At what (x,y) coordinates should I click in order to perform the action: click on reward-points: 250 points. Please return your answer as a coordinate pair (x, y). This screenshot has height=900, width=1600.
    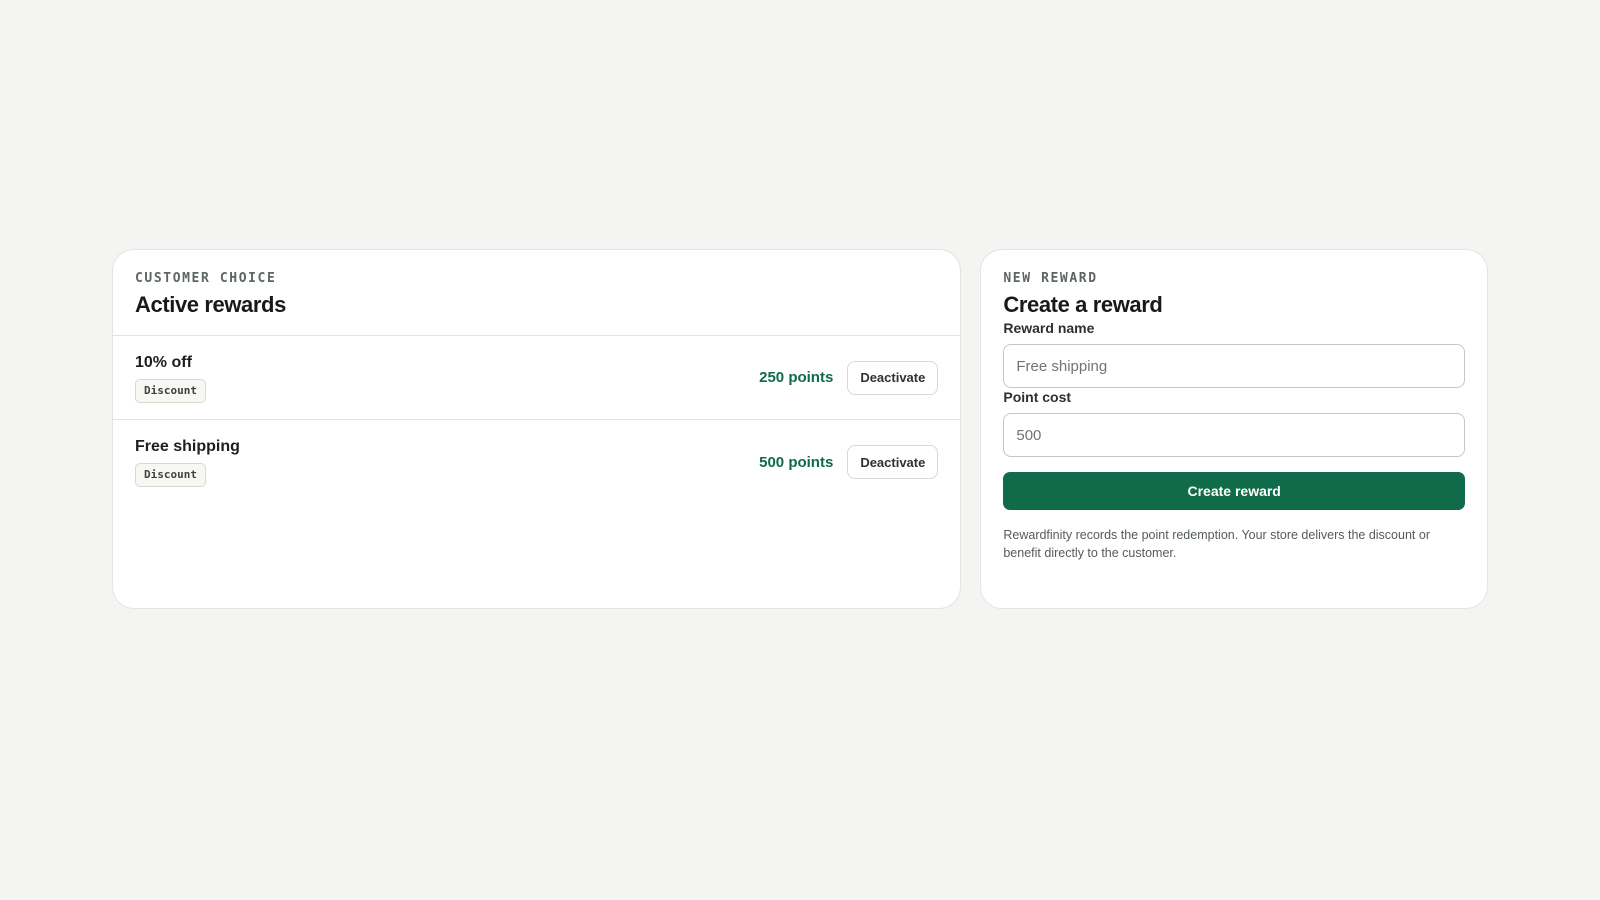
    Looking at the image, I should click on (796, 377).